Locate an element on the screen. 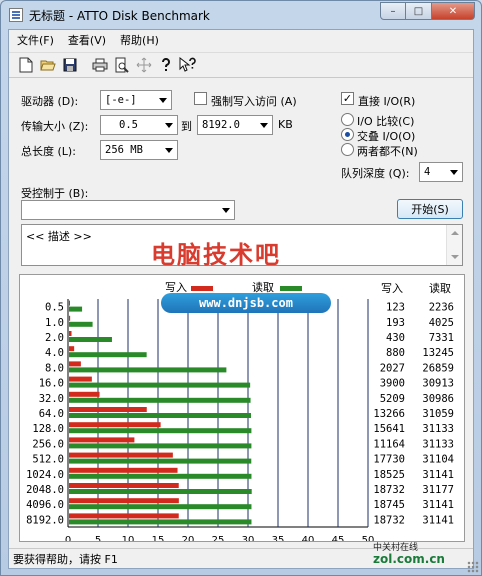  write-value: 11164 is located at coordinates (389, 444).